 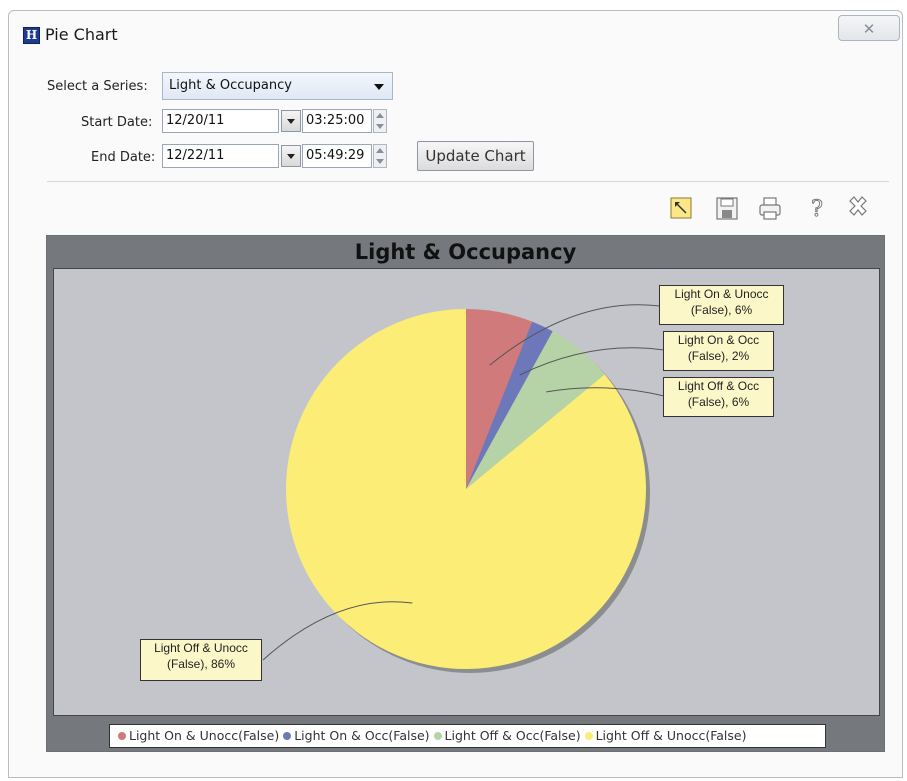 What do you see at coordinates (97, 86) in the screenshot?
I see `series-label: Select a Series:` at bounding box center [97, 86].